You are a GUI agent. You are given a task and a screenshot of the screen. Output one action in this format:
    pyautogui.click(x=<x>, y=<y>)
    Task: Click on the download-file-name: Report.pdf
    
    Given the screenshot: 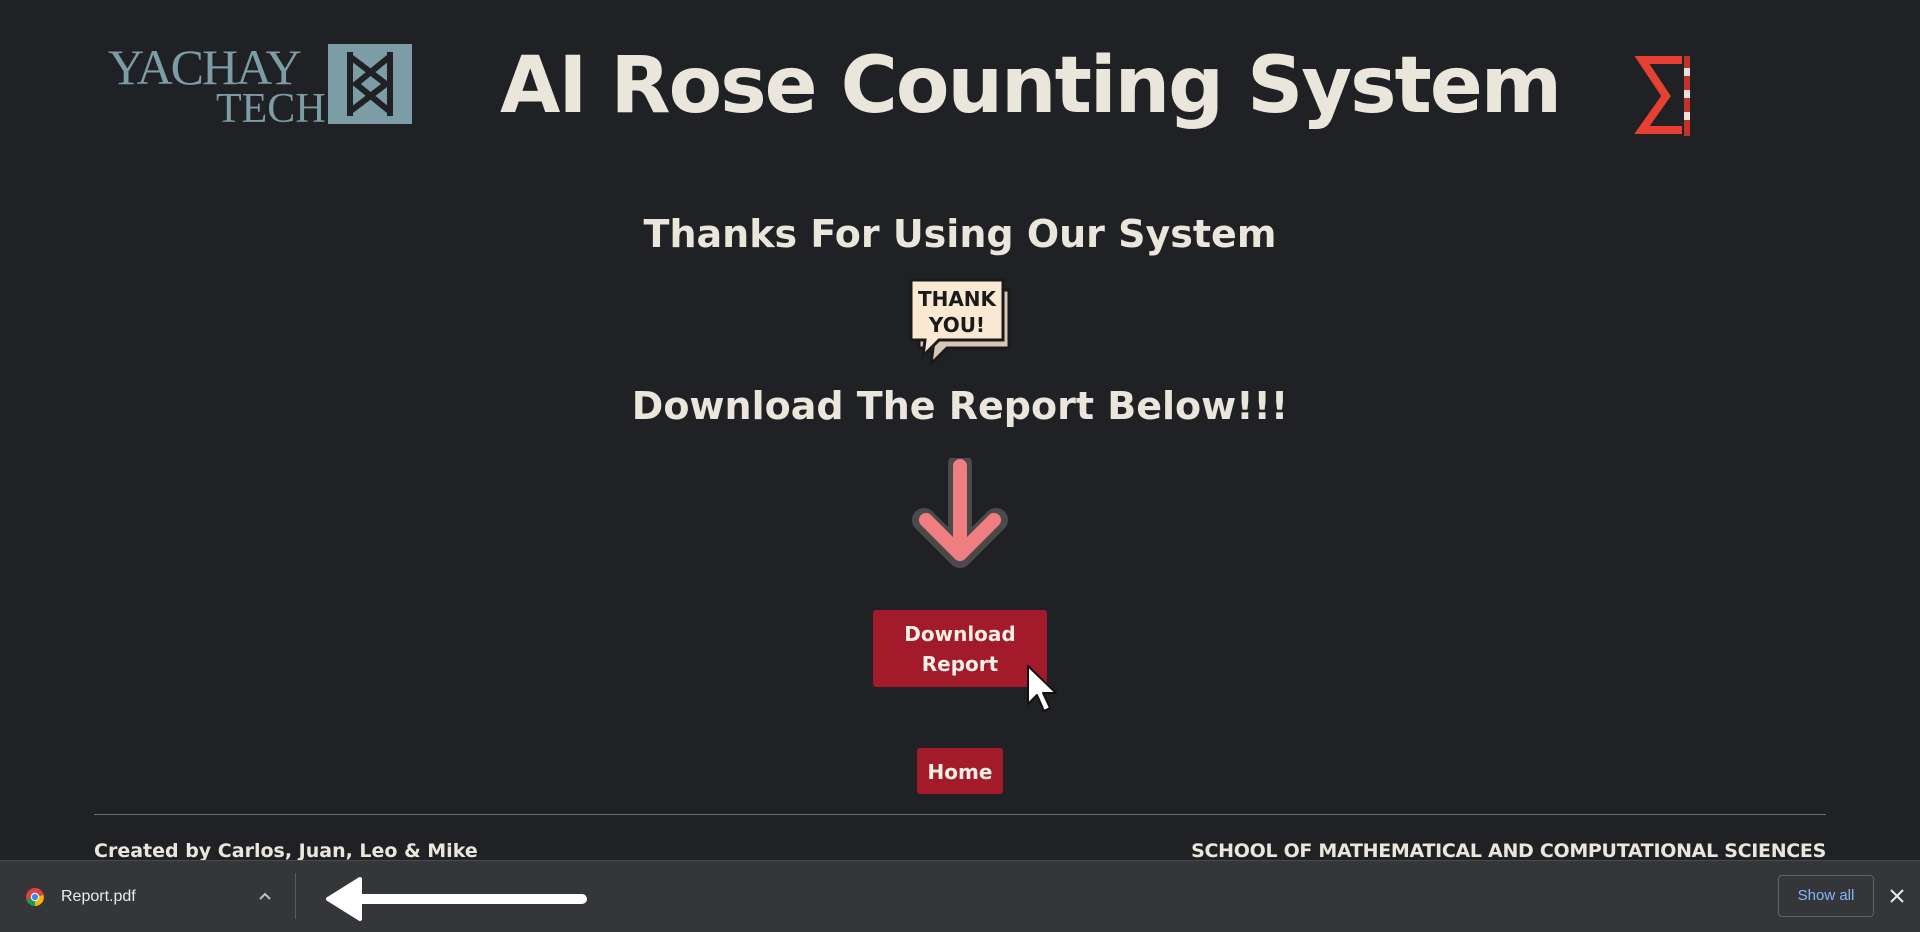 What is the action you would take?
    pyautogui.click(x=98, y=896)
    